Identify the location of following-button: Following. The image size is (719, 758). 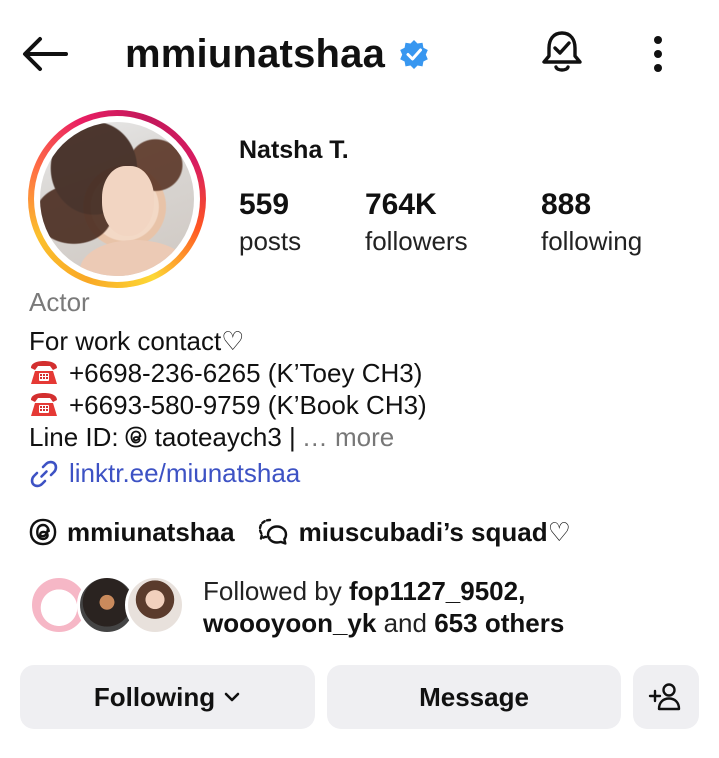
(167, 697).